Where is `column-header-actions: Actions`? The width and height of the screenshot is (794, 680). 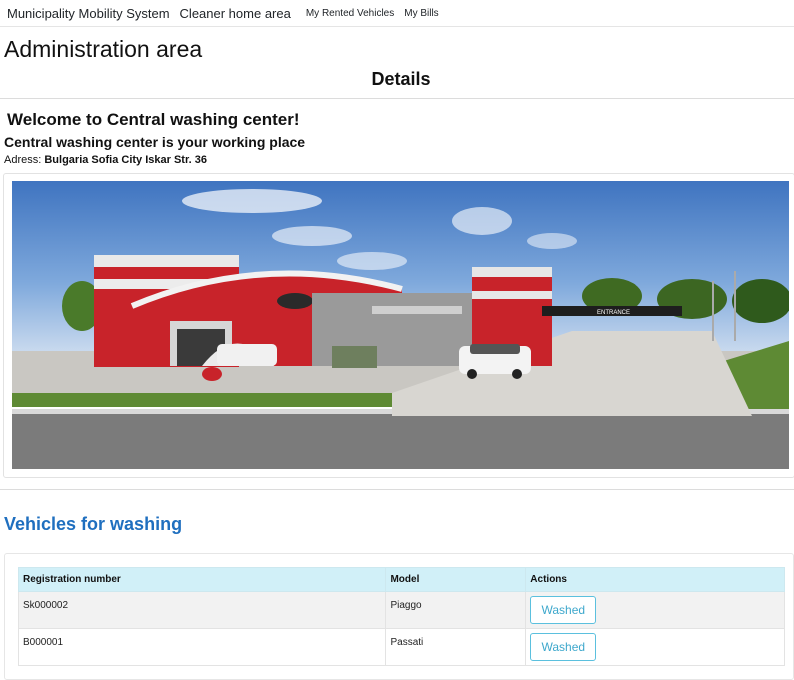
column-header-actions: Actions is located at coordinates (655, 579).